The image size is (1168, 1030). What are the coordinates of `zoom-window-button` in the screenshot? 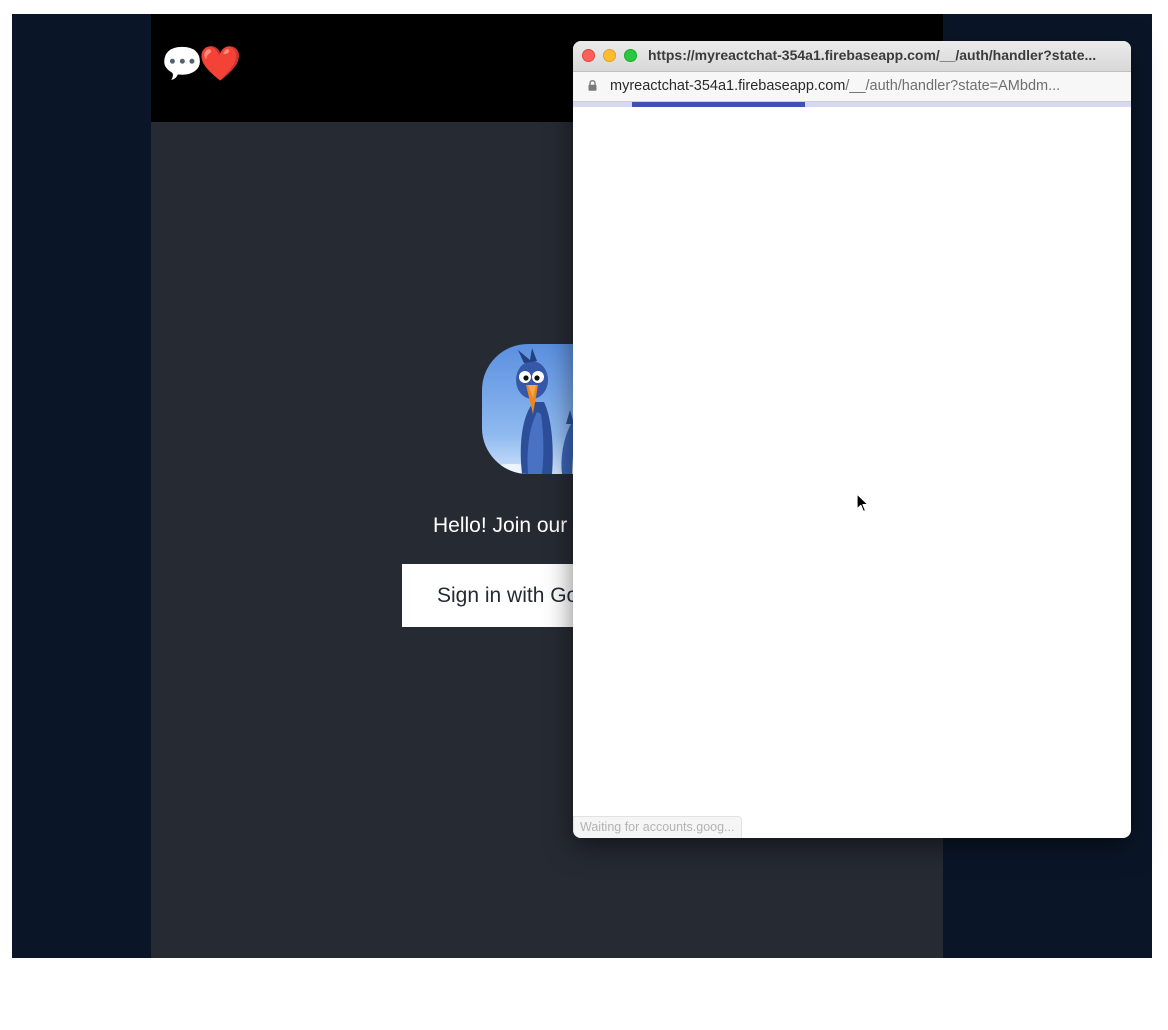 It's located at (630, 55).